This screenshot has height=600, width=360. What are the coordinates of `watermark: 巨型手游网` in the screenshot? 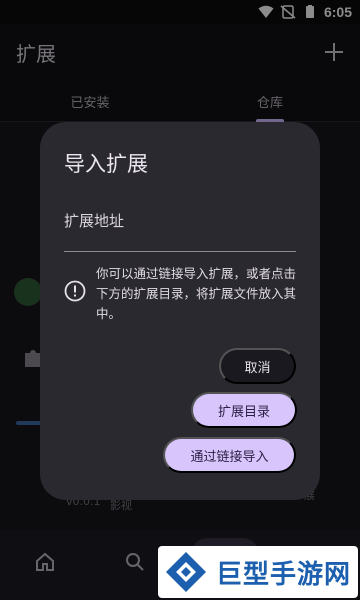 It's located at (258, 572).